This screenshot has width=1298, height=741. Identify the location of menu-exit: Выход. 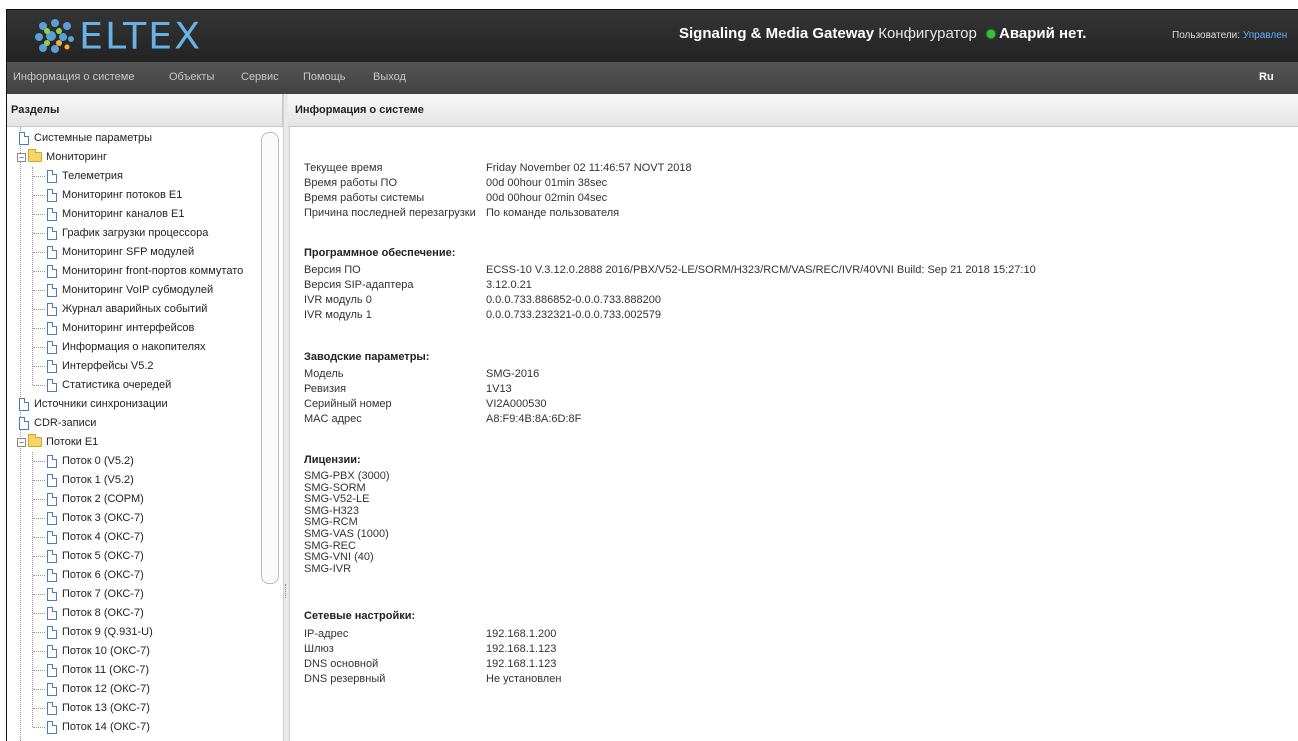
(389, 77).